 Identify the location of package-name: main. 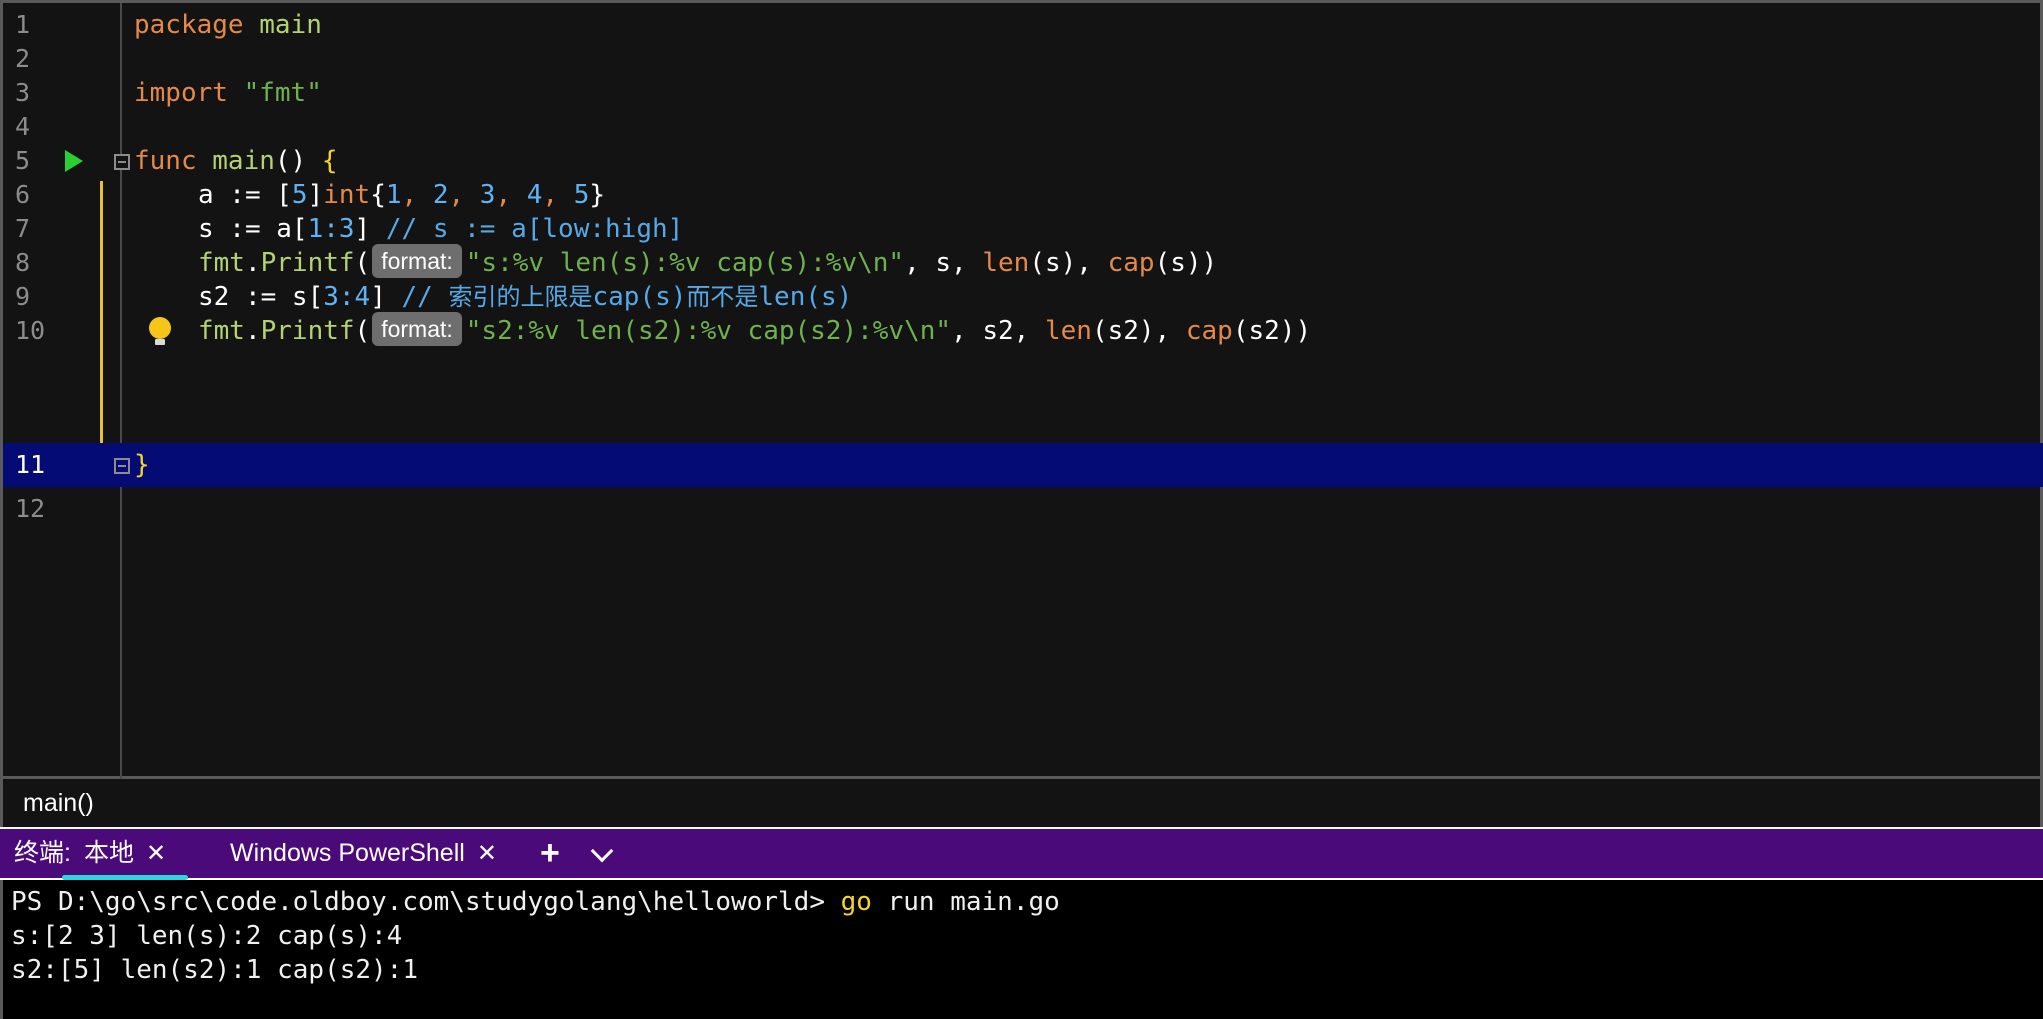
(290, 25).